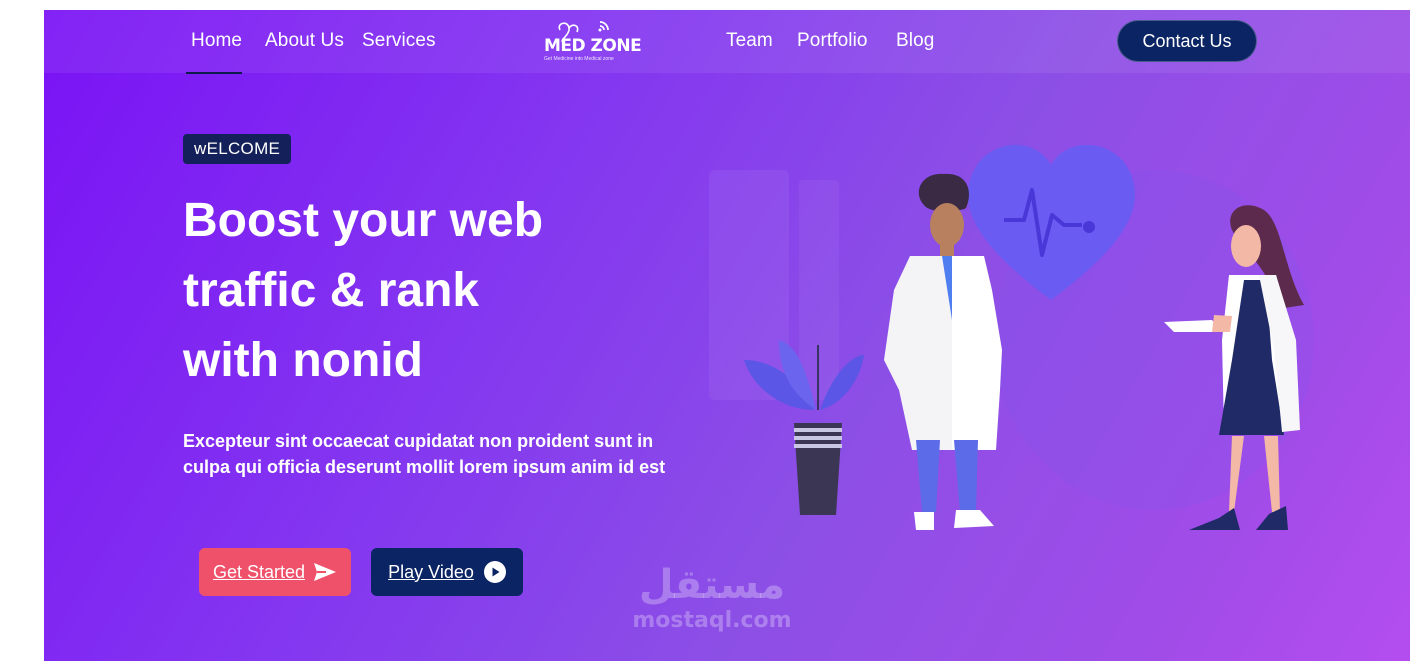 The height and width of the screenshot is (661, 1420). What do you see at coordinates (399, 41) in the screenshot?
I see `nav-services: Services` at bounding box center [399, 41].